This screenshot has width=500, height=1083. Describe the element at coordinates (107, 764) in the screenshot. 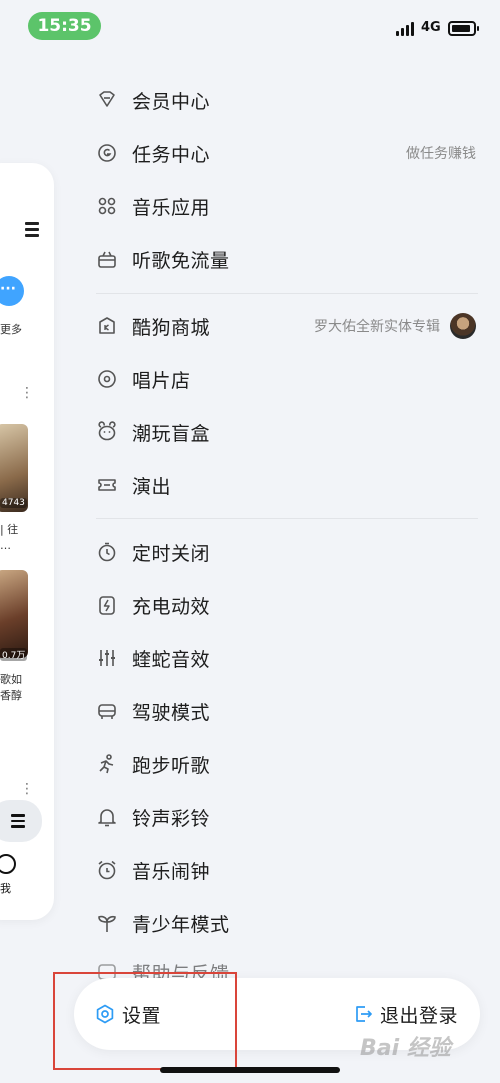

I see `running-icon` at that location.